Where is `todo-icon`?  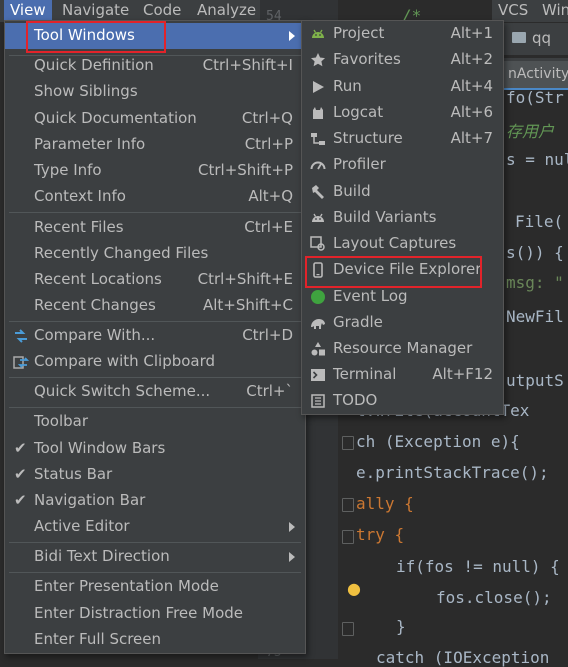 todo-icon is located at coordinates (318, 401).